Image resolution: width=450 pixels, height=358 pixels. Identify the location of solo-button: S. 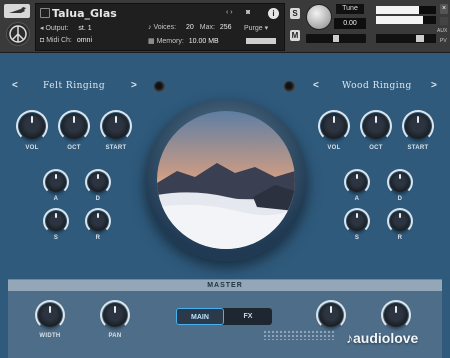
(295, 13).